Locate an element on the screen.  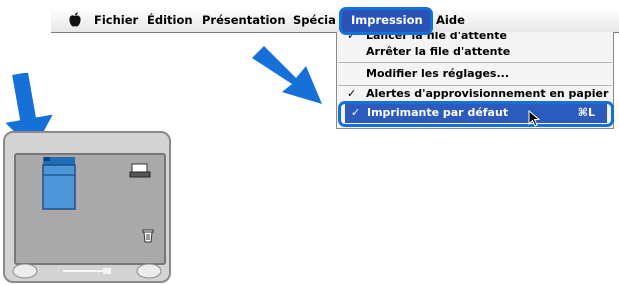
menu-presentation: Présentation is located at coordinates (244, 20).